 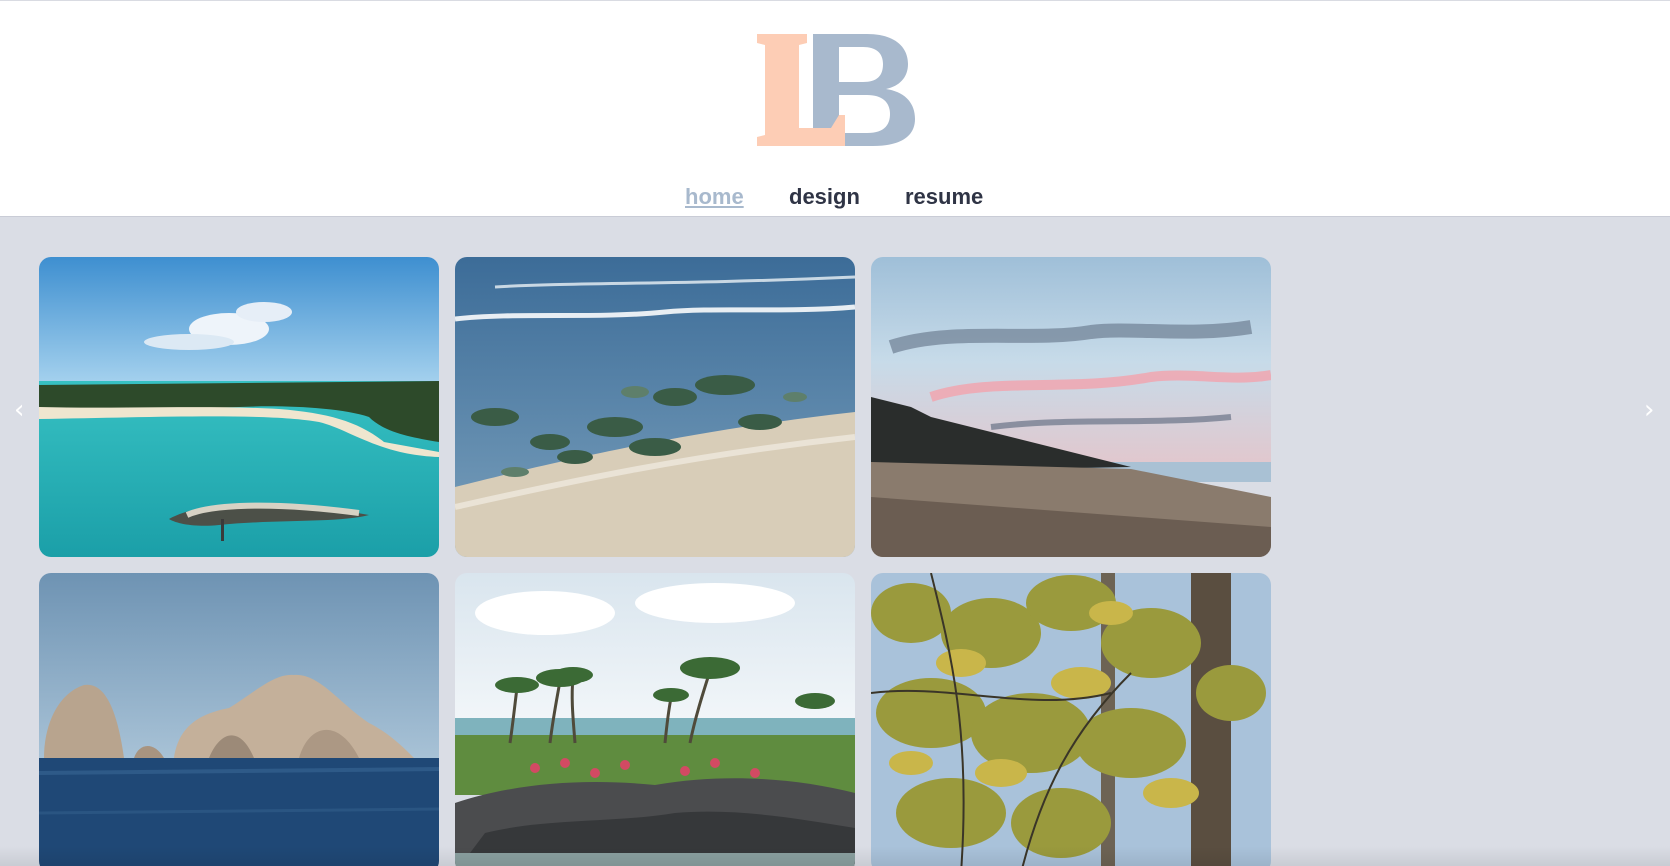 I want to click on nav-resume: resume, so click(x=944, y=197).